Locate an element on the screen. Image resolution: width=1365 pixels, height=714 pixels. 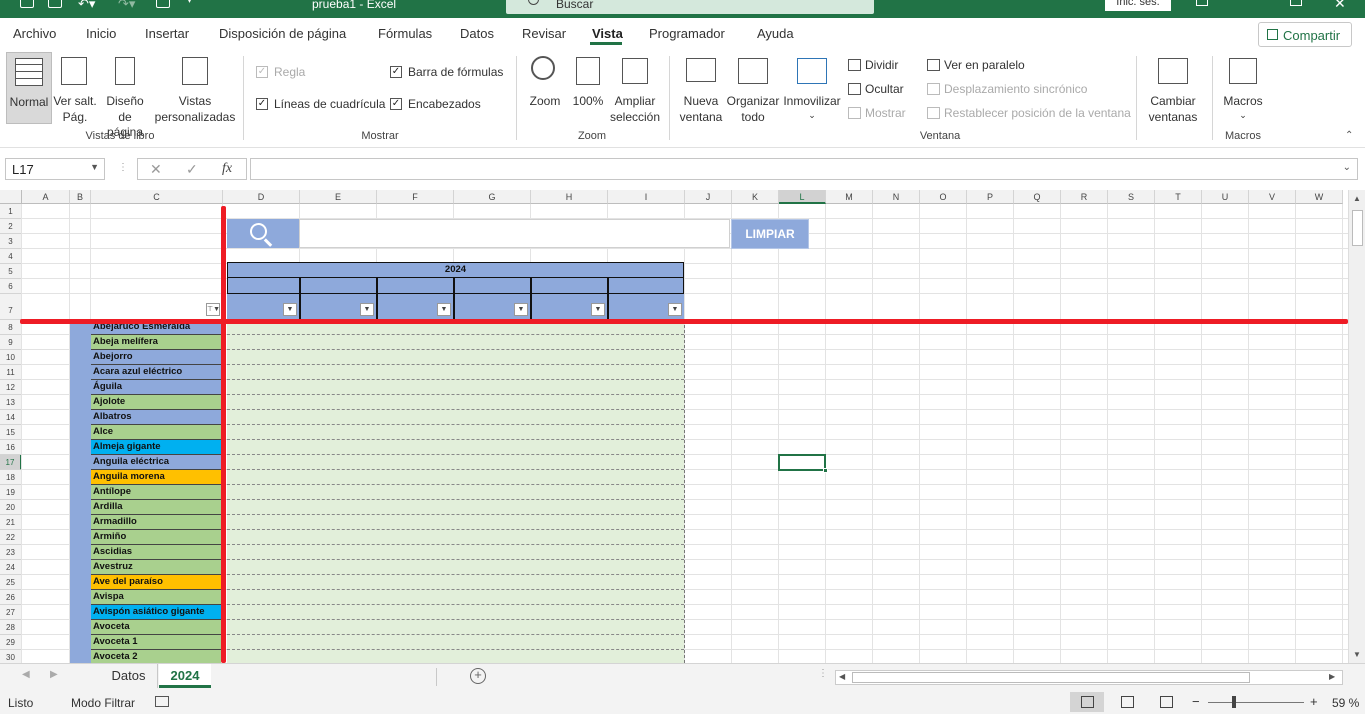
close-icon: ✕ is located at coordinates (1340, 6).